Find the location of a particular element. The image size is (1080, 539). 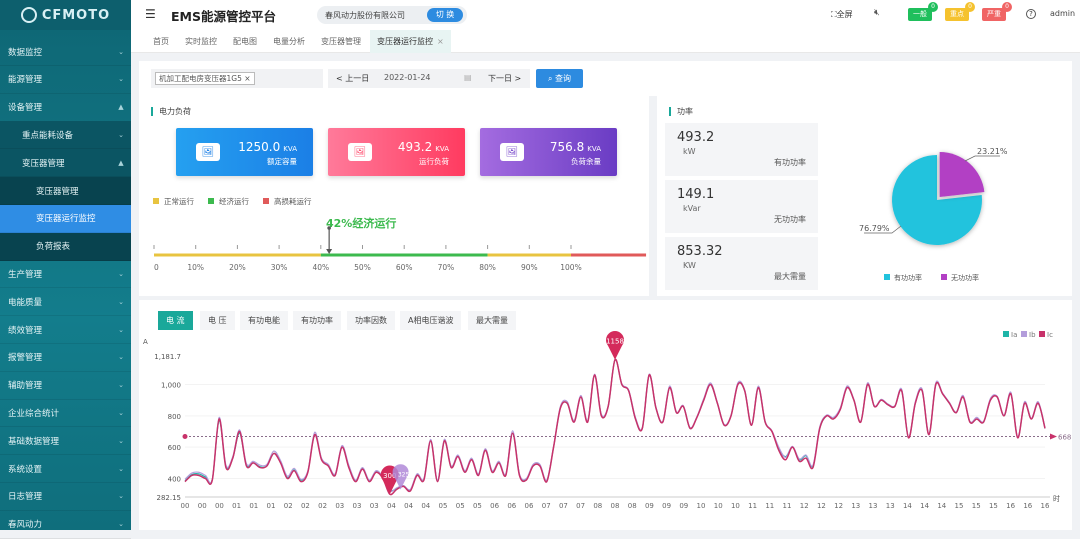

sidebar-item-label: 变压器管理 is located at coordinates (57, 191).